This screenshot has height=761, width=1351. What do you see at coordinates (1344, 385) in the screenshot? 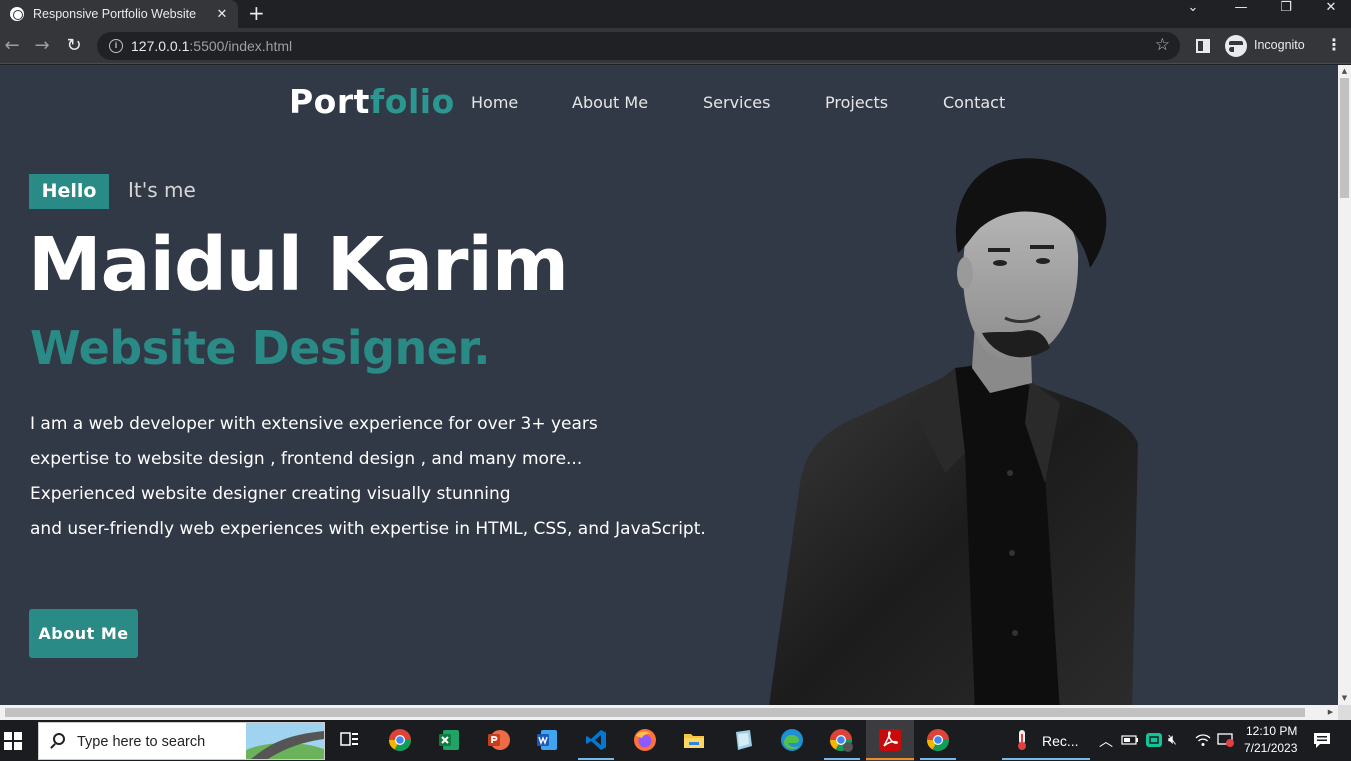
I see `vertical-scrollbar: ▲ ▼` at bounding box center [1344, 385].